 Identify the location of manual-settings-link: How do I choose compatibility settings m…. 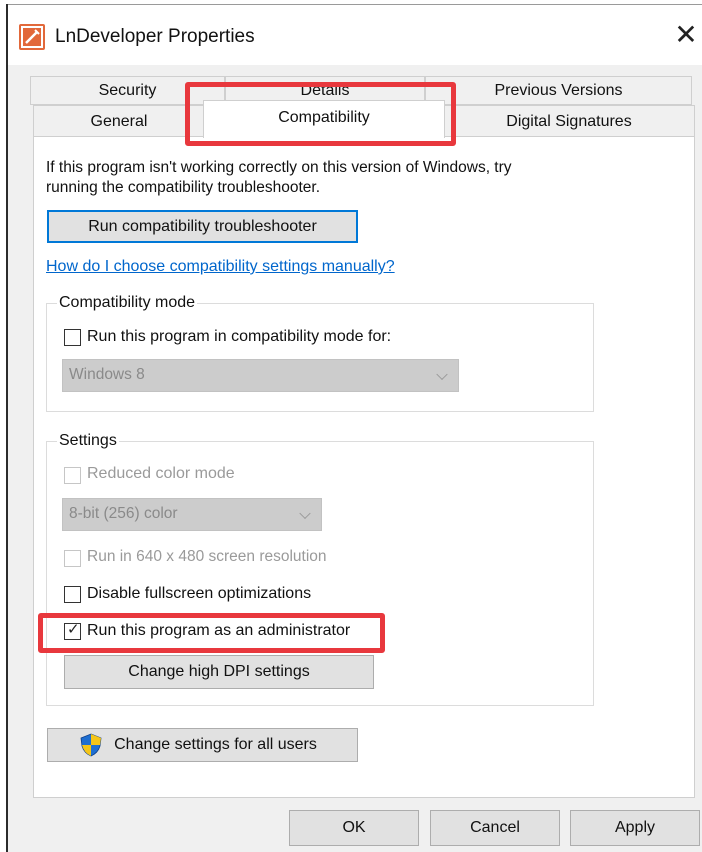
(220, 267).